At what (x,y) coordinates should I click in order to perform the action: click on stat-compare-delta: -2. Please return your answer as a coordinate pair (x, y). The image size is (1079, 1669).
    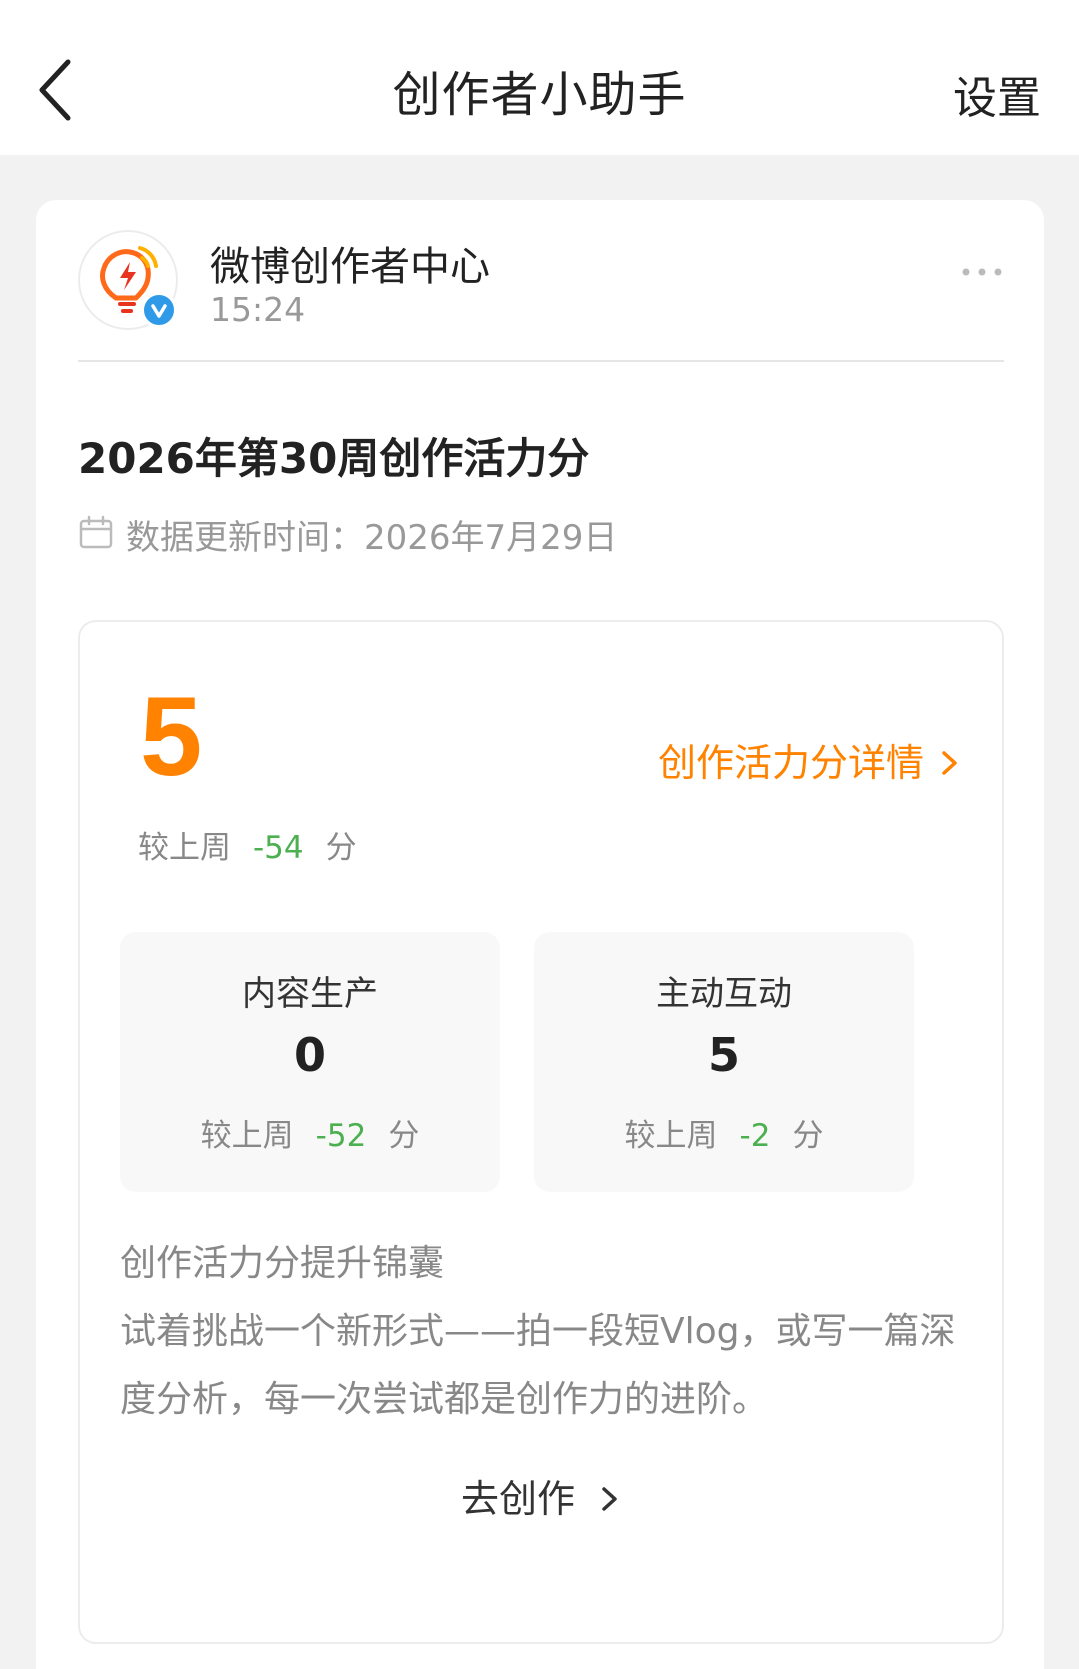
    Looking at the image, I should click on (755, 1136).